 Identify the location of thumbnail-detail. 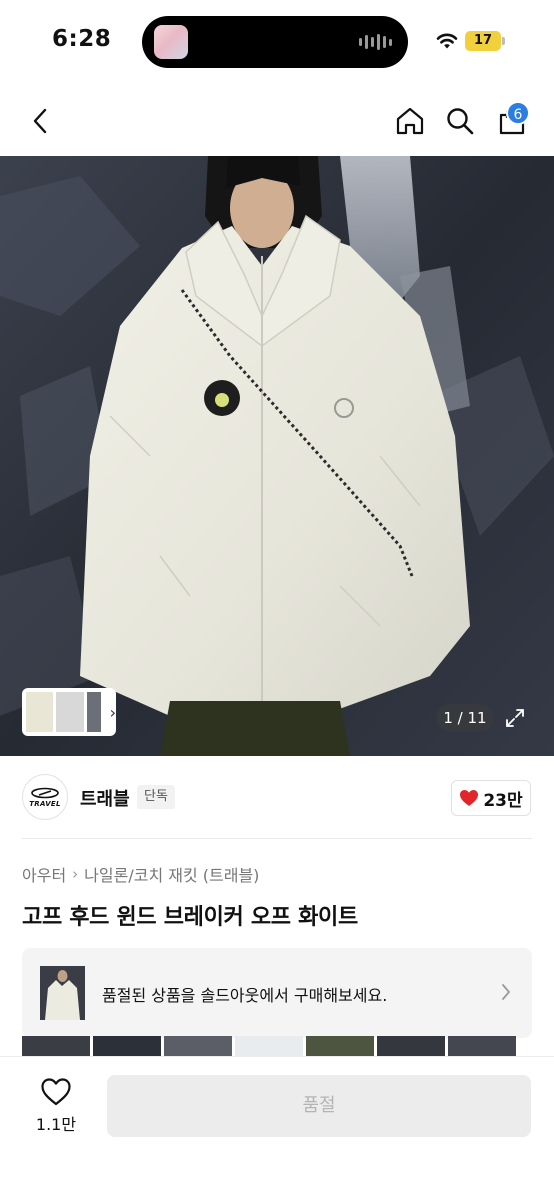
(93, 712).